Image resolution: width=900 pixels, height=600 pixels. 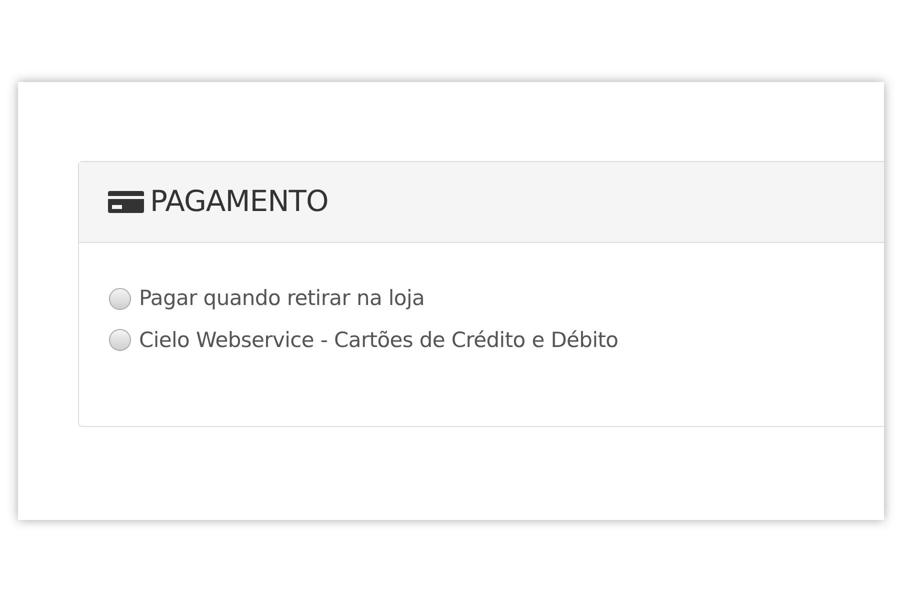 I want to click on panel-title: PAGAMENTO, so click(x=239, y=201).